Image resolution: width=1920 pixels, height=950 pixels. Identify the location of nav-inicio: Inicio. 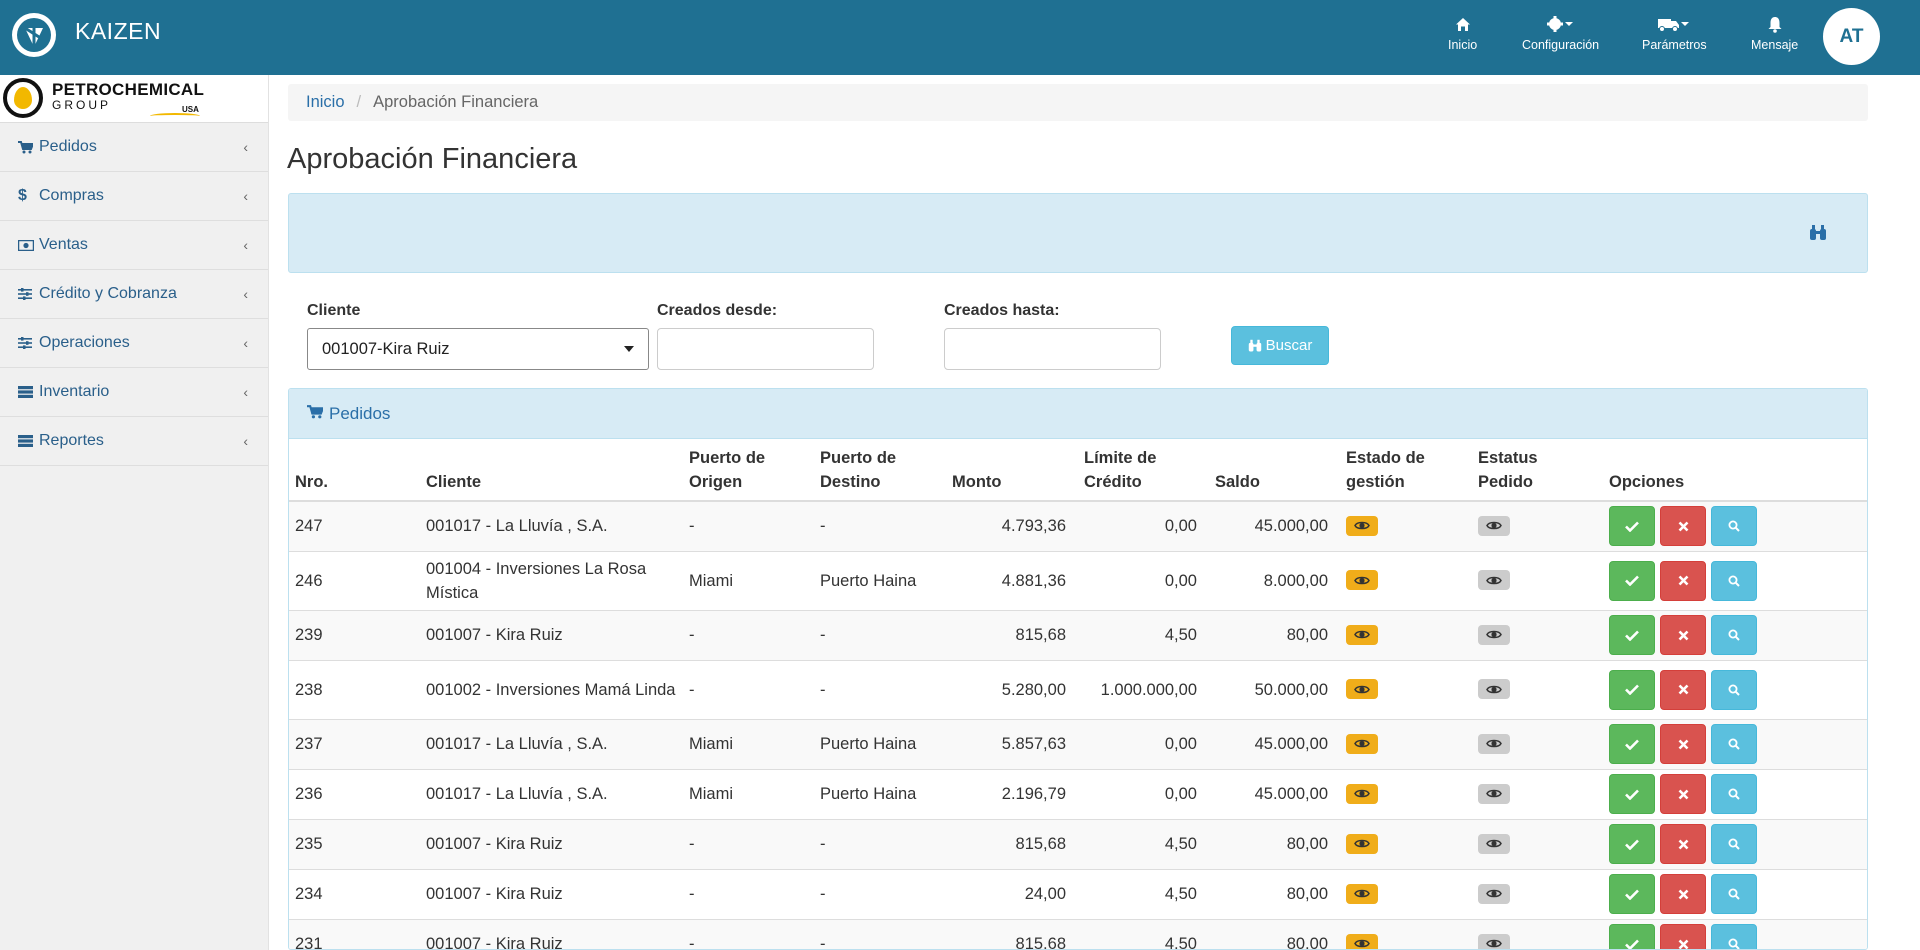
(1462, 33).